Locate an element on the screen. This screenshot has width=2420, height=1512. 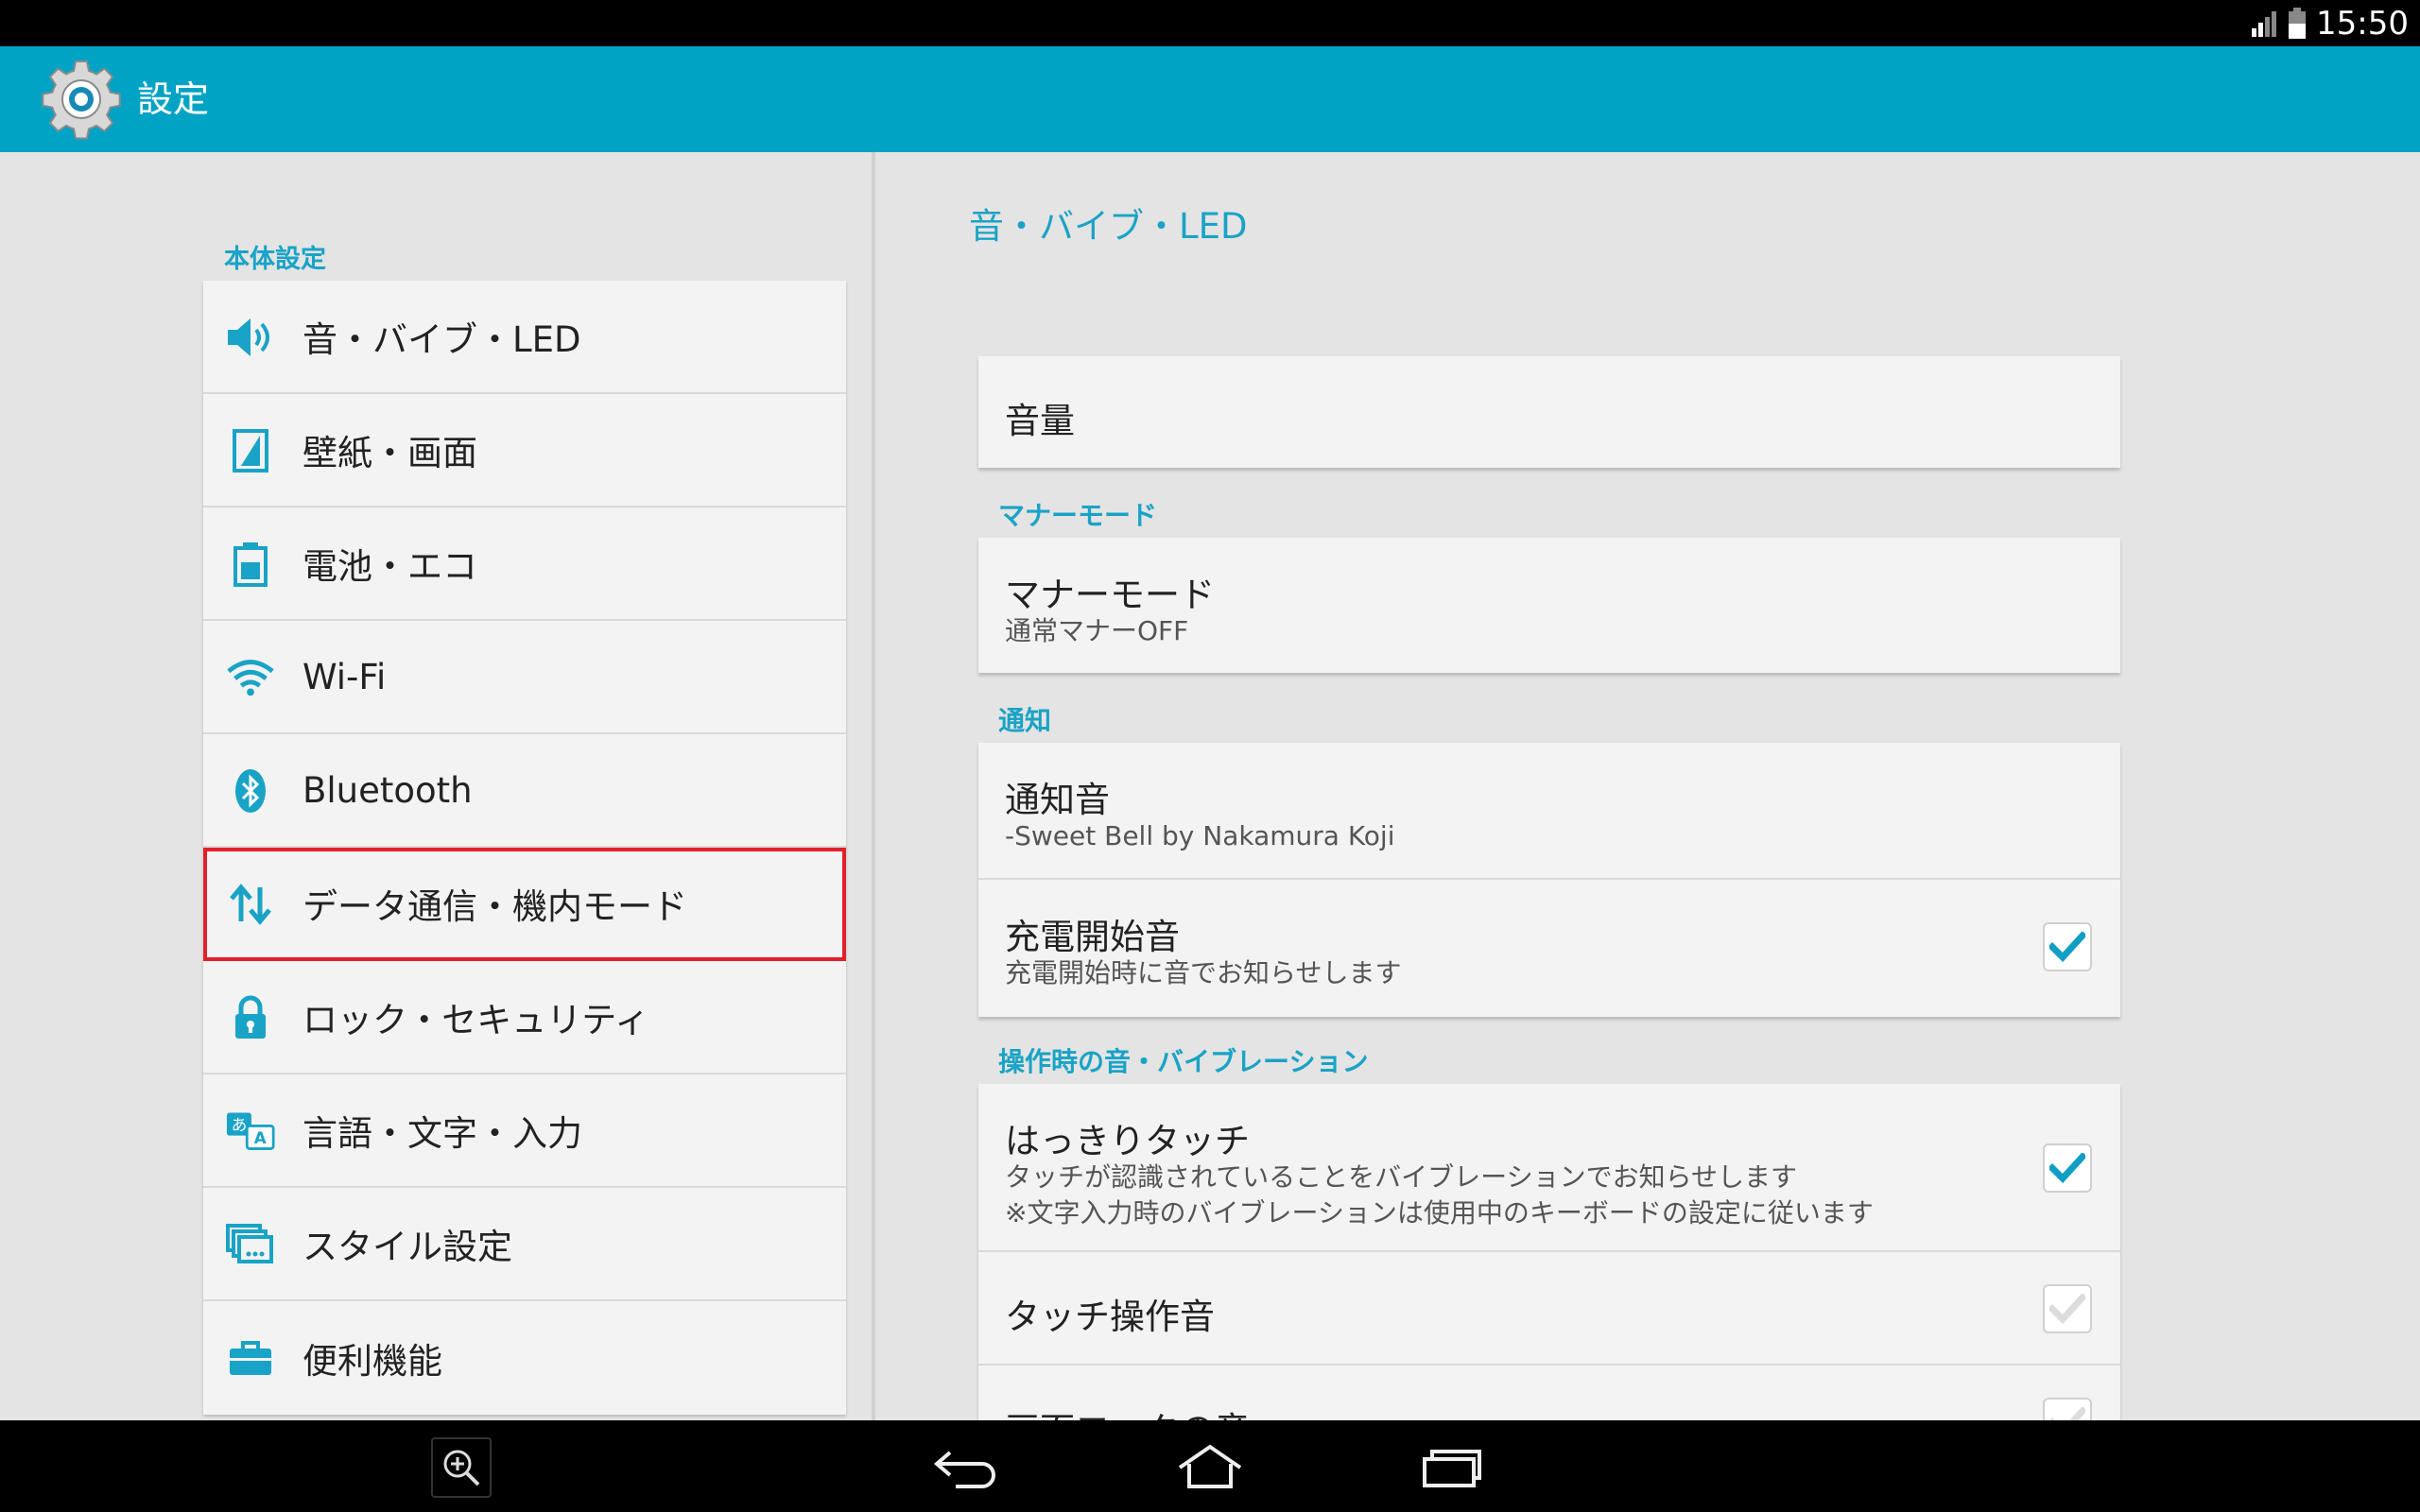
category-item-wallpaper: 壁紙・画面 is located at coordinates (525, 450).